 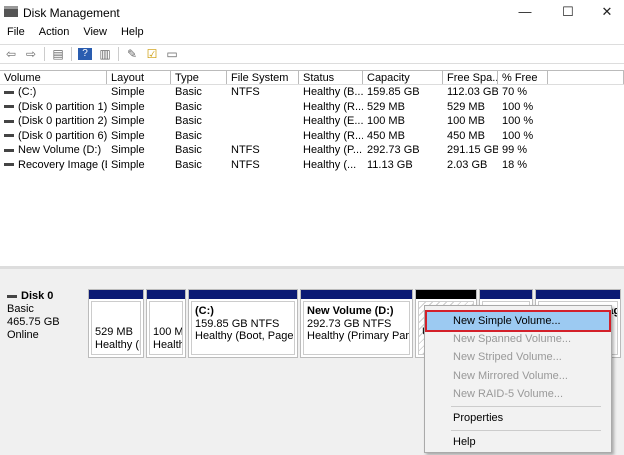 I want to click on table-cell: 11.13 GB, so click(x=403, y=165).